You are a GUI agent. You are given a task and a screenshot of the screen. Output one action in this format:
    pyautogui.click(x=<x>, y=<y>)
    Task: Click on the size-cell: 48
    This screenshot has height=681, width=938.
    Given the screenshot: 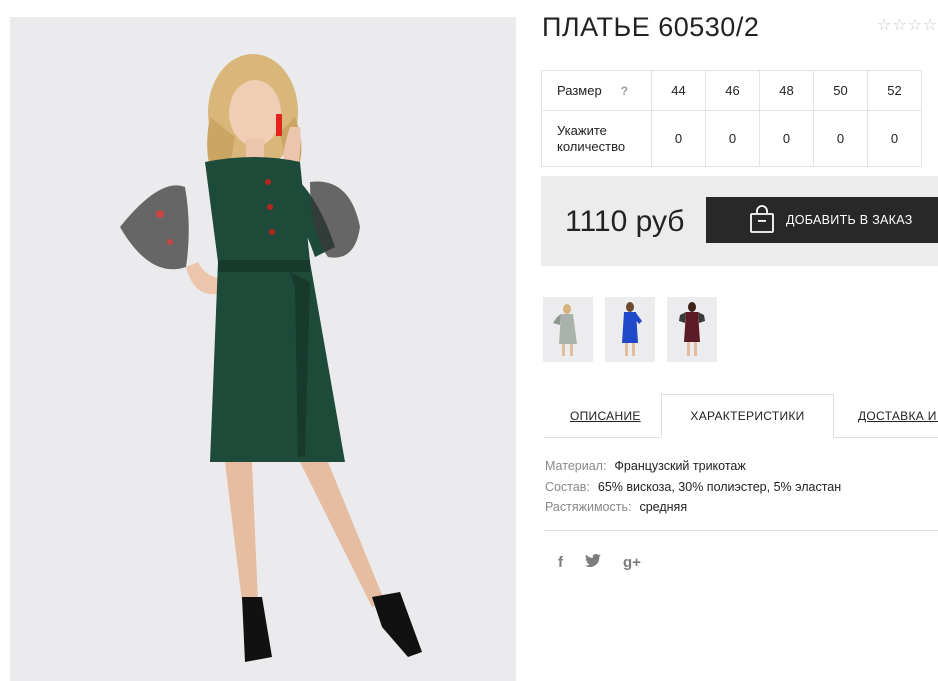 What is the action you would take?
    pyautogui.click(x=786, y=90)
    